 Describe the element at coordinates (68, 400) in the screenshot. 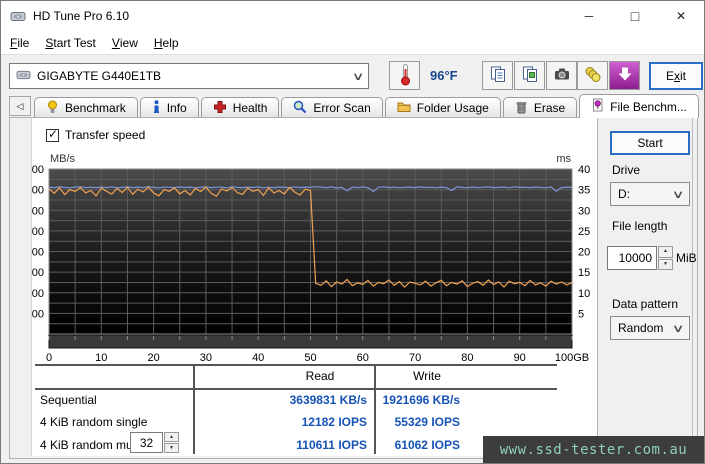

I see `row-label-sequential: Sequential` at that location.